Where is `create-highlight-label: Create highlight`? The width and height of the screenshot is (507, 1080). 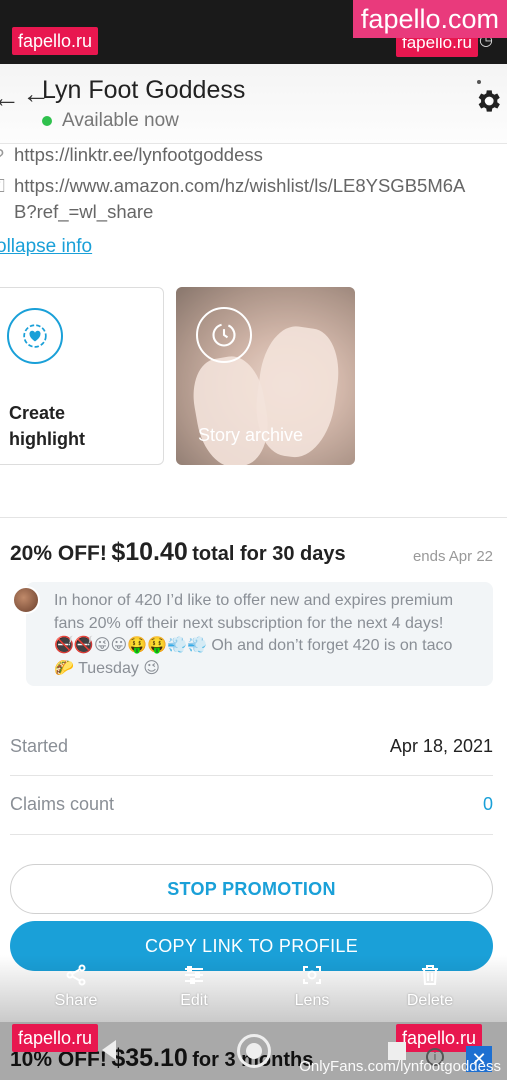
create-highlight-label: Create highlight is located at coordinates (47, 426).